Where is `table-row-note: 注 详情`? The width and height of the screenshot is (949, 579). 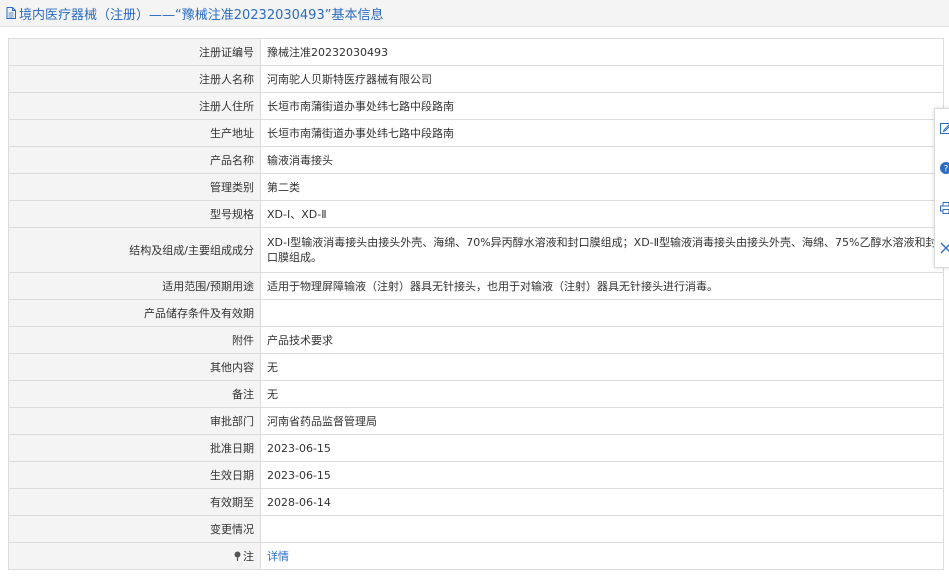 table-row-note: 注 详情 is located at coordinates (476, 556).